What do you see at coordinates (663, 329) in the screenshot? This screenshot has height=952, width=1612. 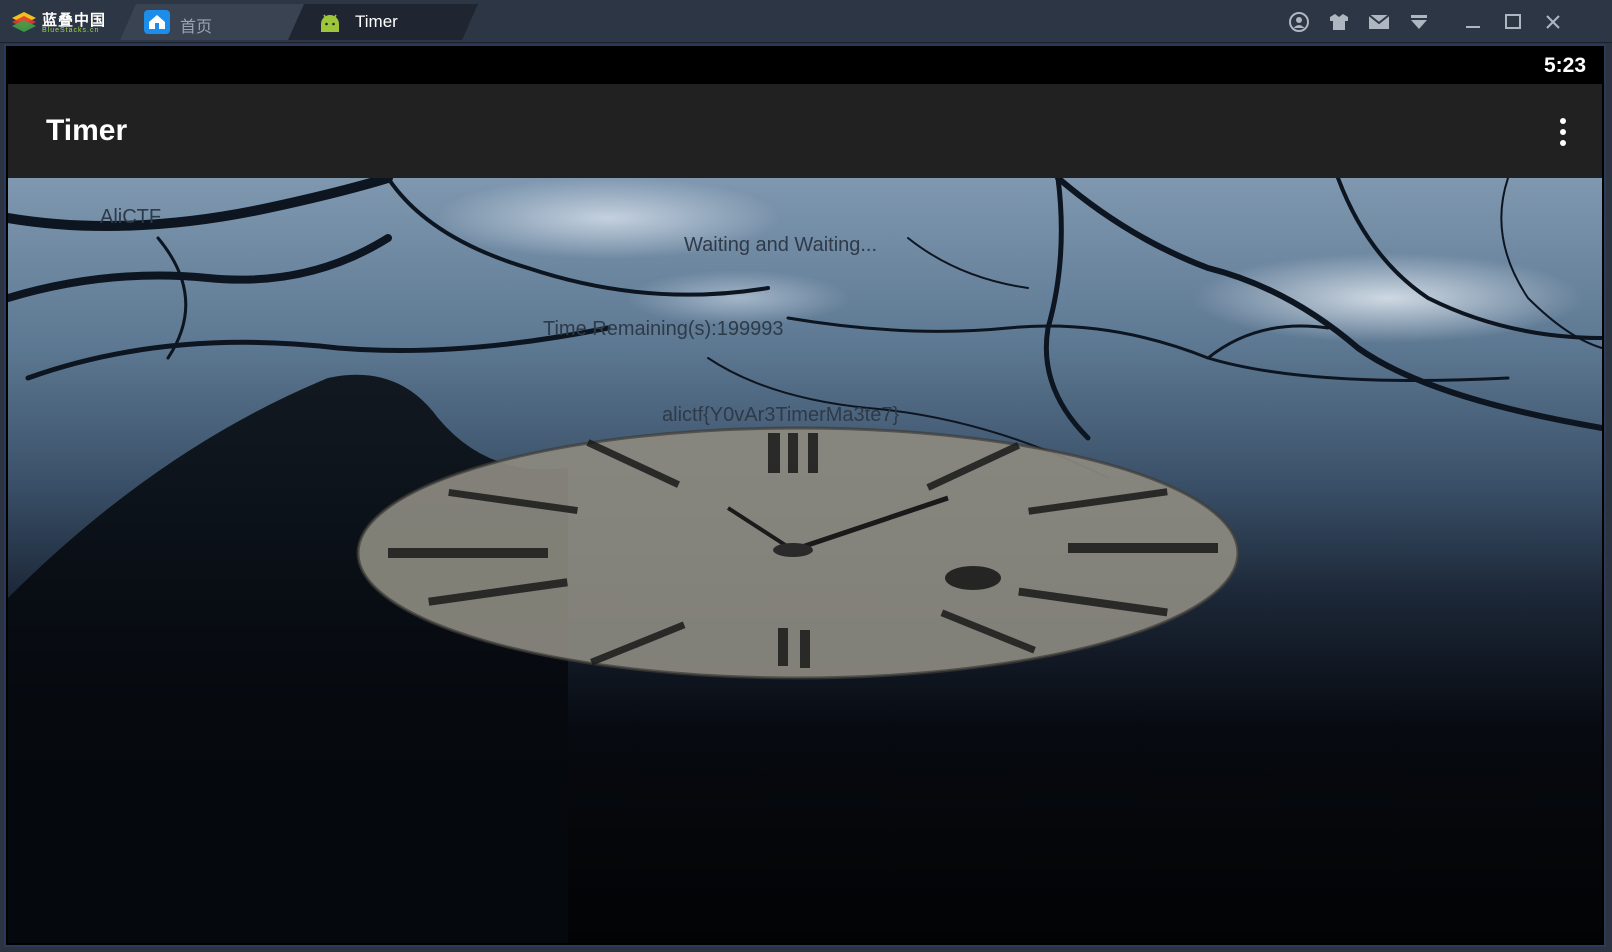 I see `time-remaining-text: Time Remaining(s):199993` at bounding box center [663, 329].